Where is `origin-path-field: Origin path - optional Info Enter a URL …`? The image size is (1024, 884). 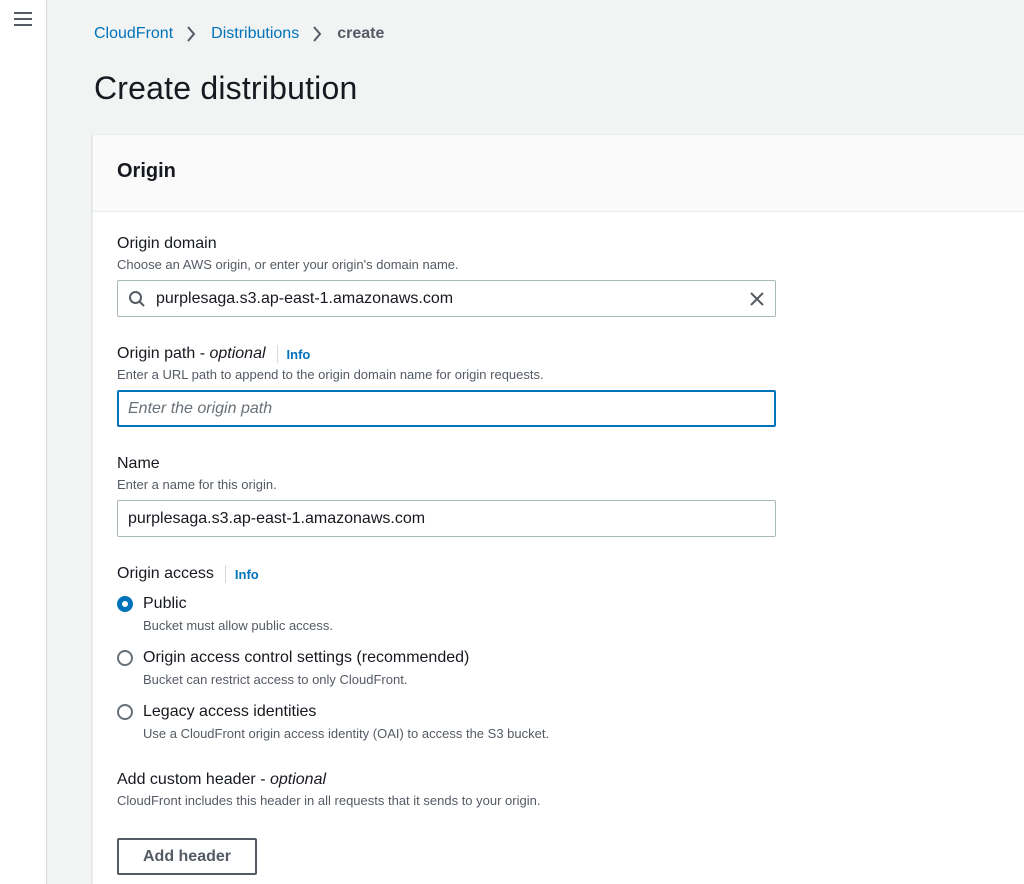 origin-path-field: Origin path - optional Info Enter a URL … is located at coordinates (330, 363).